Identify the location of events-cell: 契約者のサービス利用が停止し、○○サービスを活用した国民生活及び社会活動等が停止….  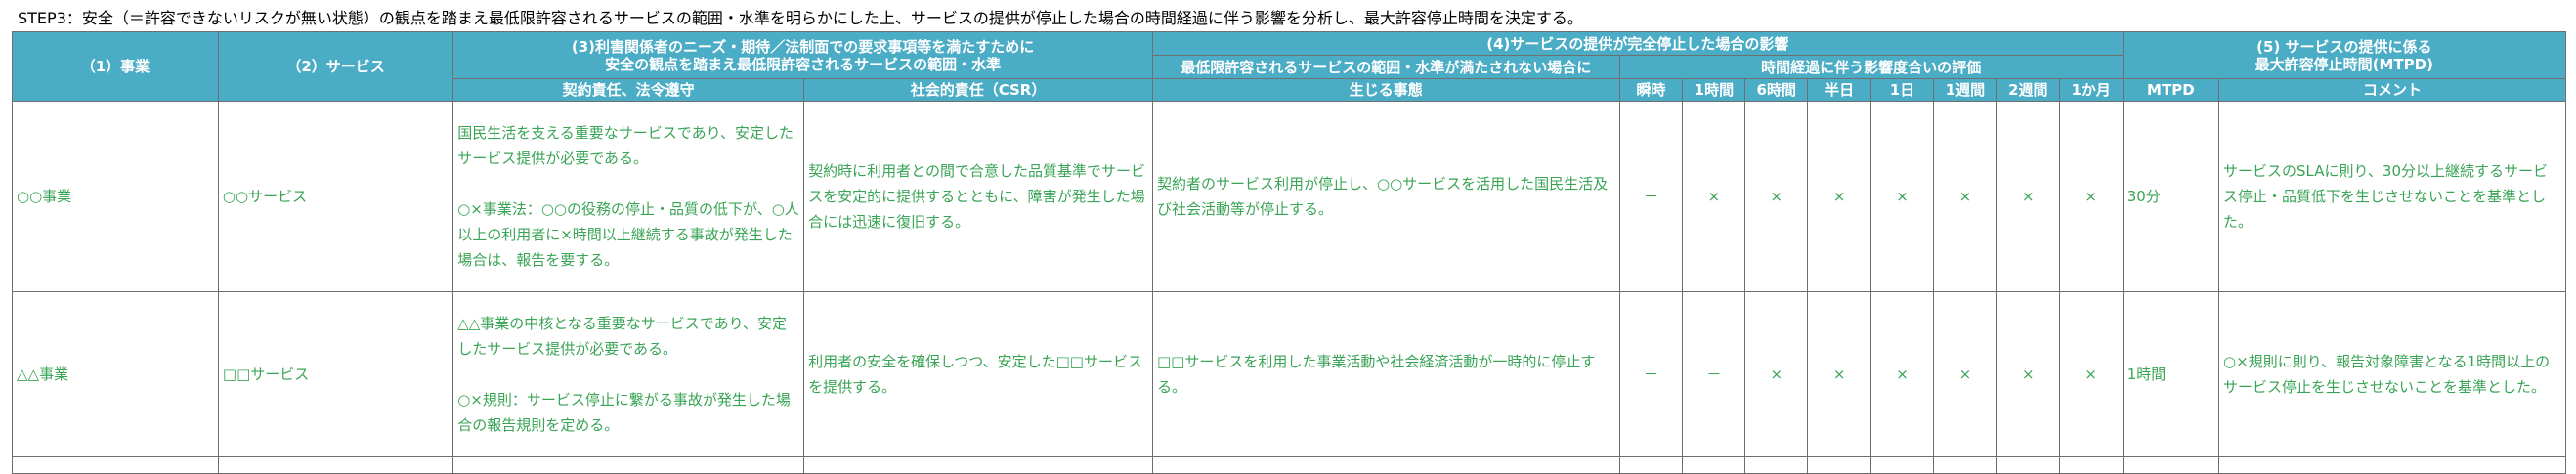
(1386, 196).